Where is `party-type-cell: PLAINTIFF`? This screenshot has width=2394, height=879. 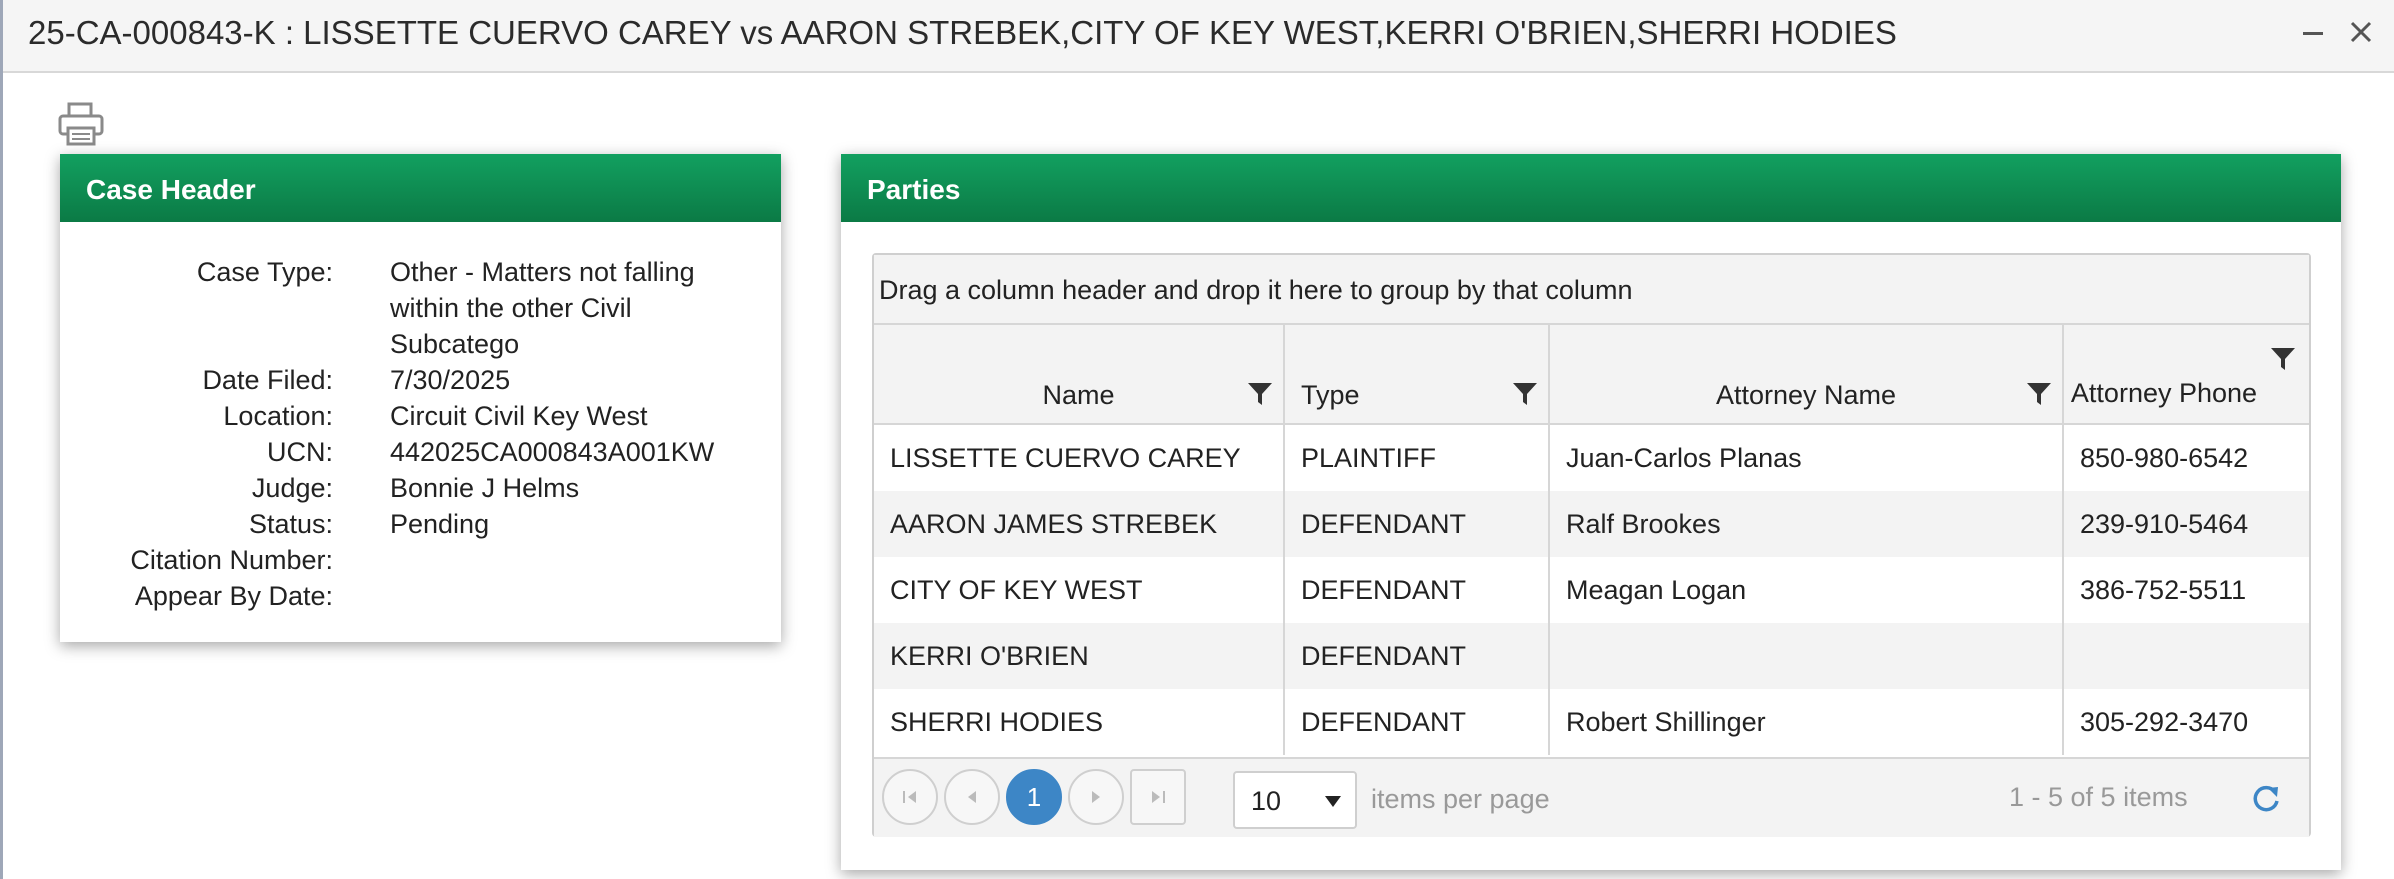 party-type-cell: PLAINTIFF is located at coordinates (1417, 458).